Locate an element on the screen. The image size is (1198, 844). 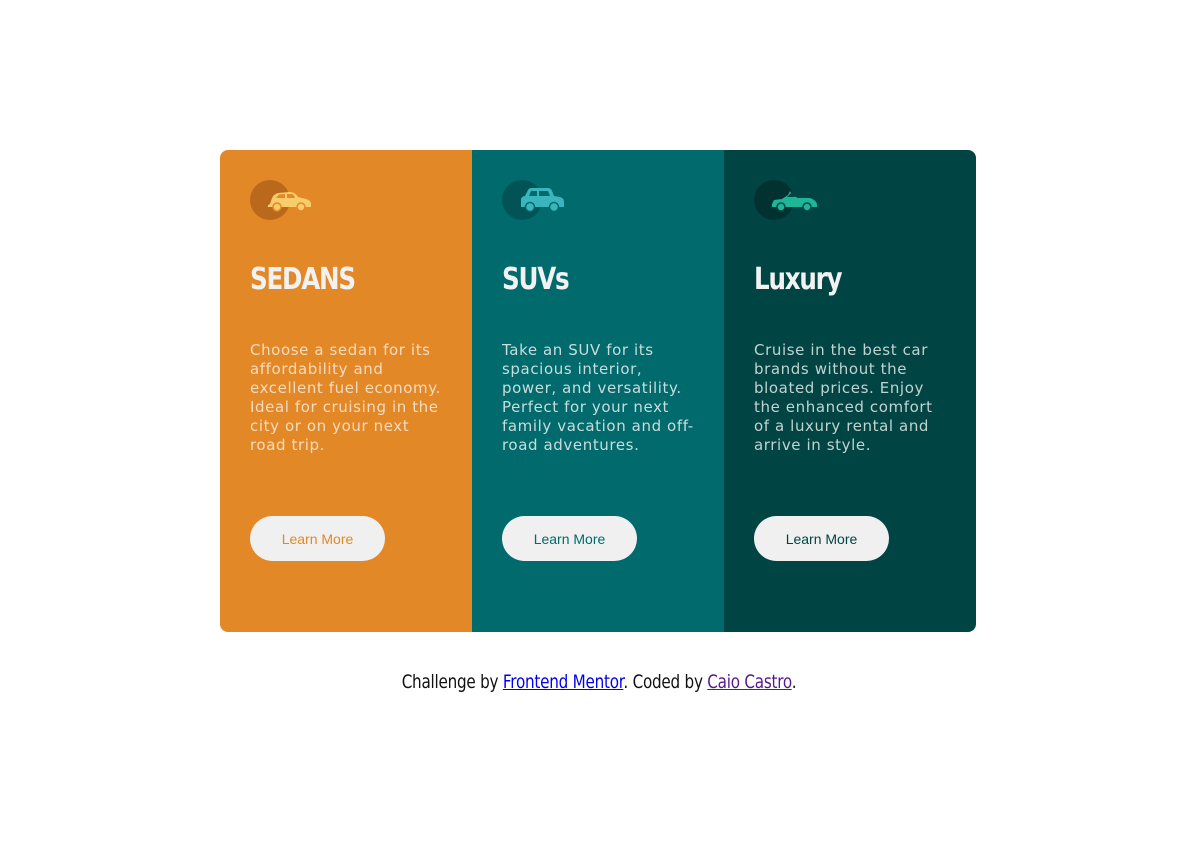
sedan-car-icon-svg is located at coordinates (289, 202).